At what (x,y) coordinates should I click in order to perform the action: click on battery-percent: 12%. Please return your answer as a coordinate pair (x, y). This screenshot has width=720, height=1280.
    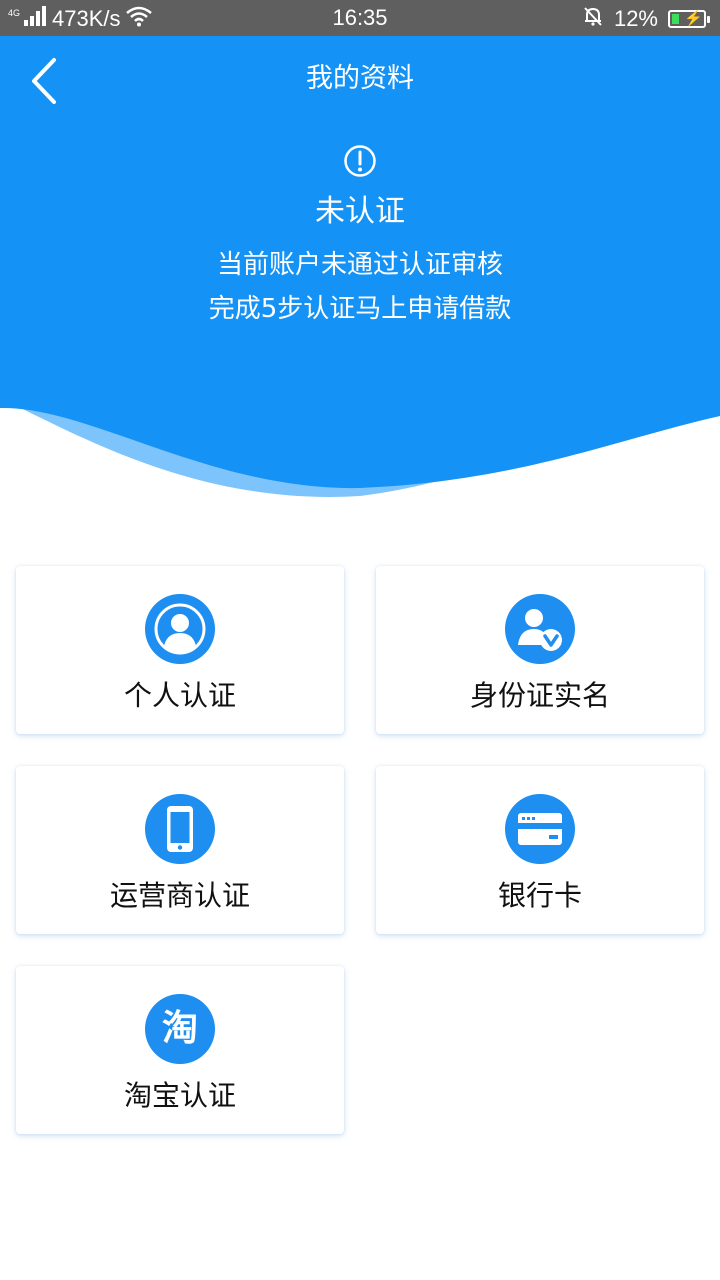
    Looking at the image, I should click on (635, 18).